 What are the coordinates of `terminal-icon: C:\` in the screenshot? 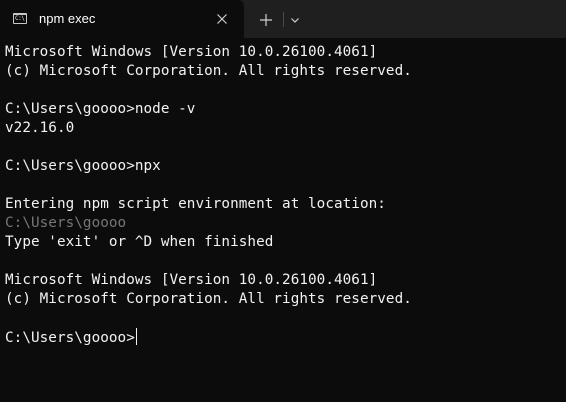 It's located at (20, 18).